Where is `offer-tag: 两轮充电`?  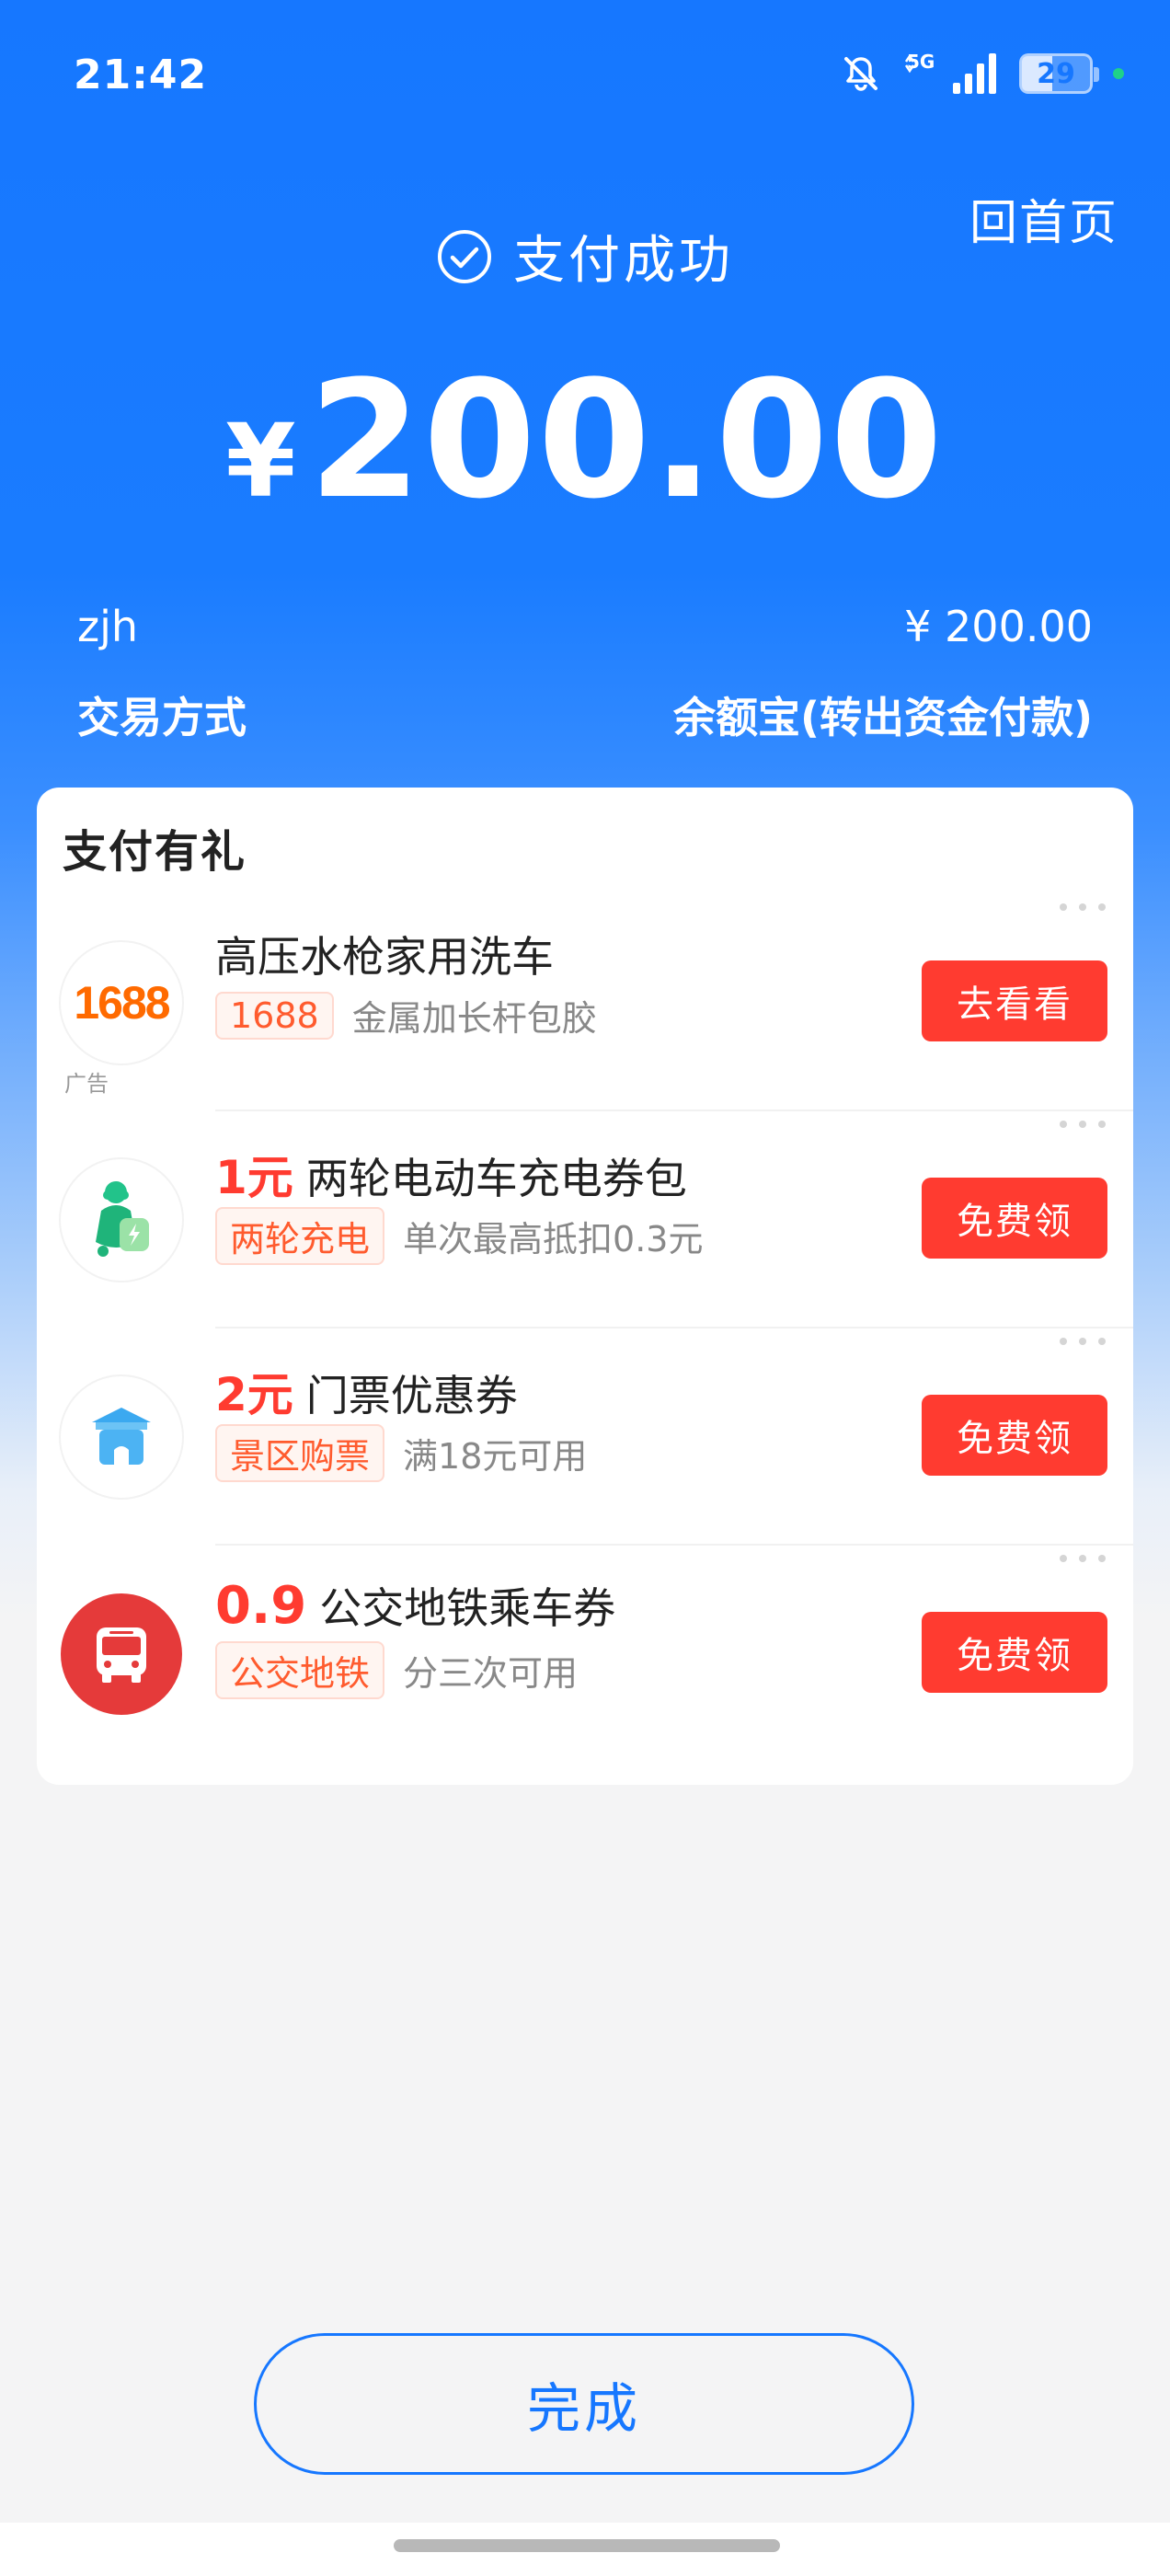
offer-tag: 两轮充电 is located at coordinates (300, 1236).